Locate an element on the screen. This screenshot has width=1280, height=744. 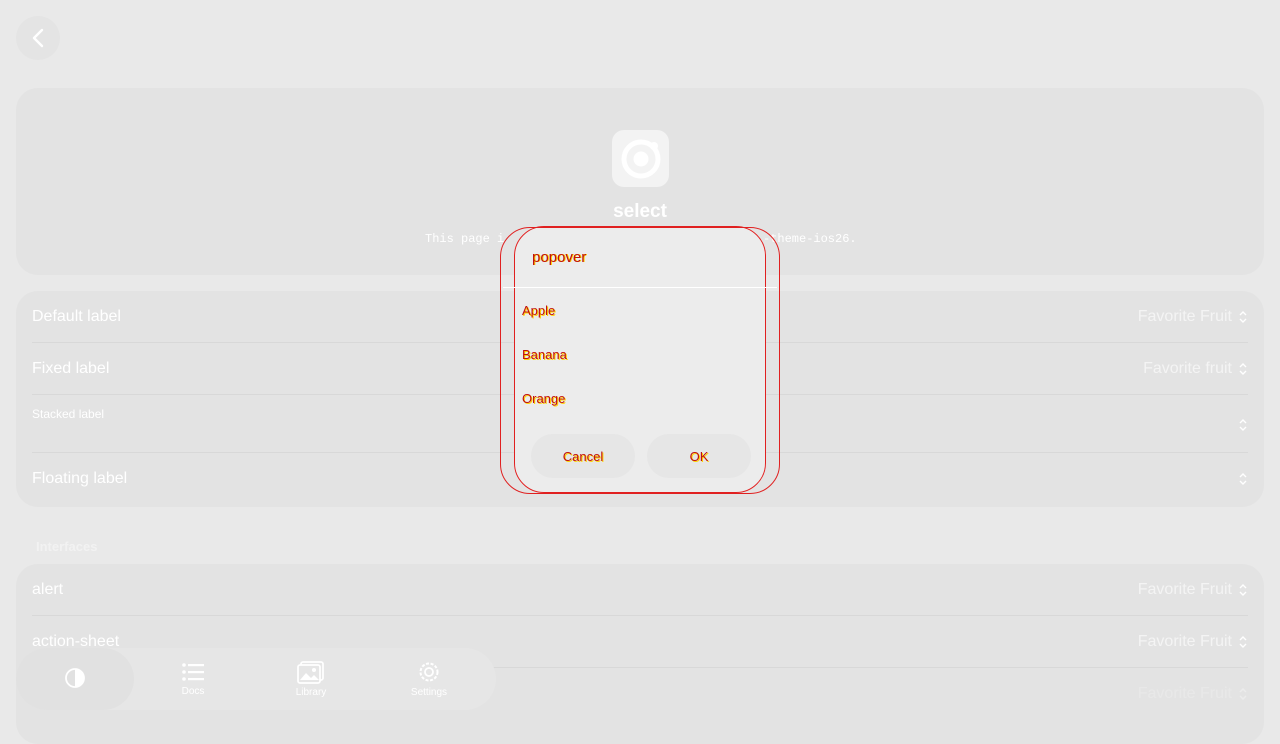
select-alert: alert Favorite Fruit is located at coordinates (640, 590).